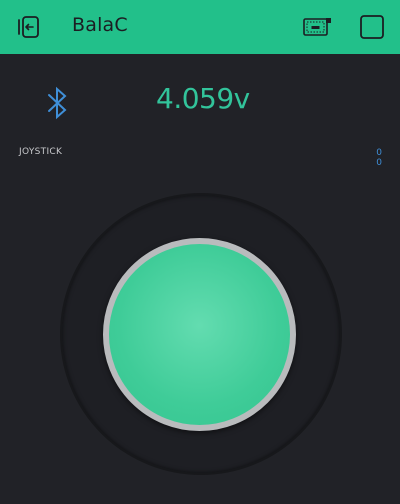 This screenshot has height=504, width=400. I want to click on app-header: BalaC, so click(200, 27).